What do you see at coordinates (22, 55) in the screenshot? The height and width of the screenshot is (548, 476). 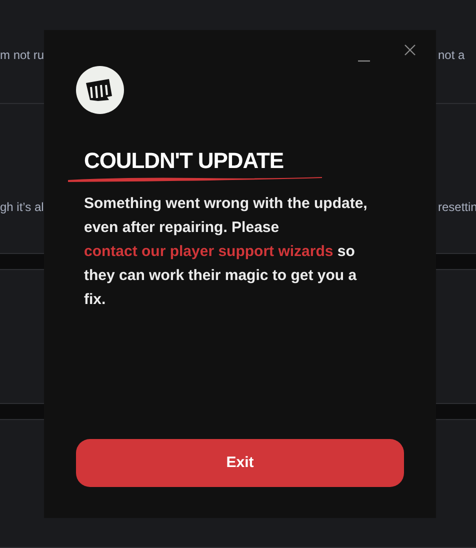 I see `background-text: m not ru` at bounding box center [22, 55].